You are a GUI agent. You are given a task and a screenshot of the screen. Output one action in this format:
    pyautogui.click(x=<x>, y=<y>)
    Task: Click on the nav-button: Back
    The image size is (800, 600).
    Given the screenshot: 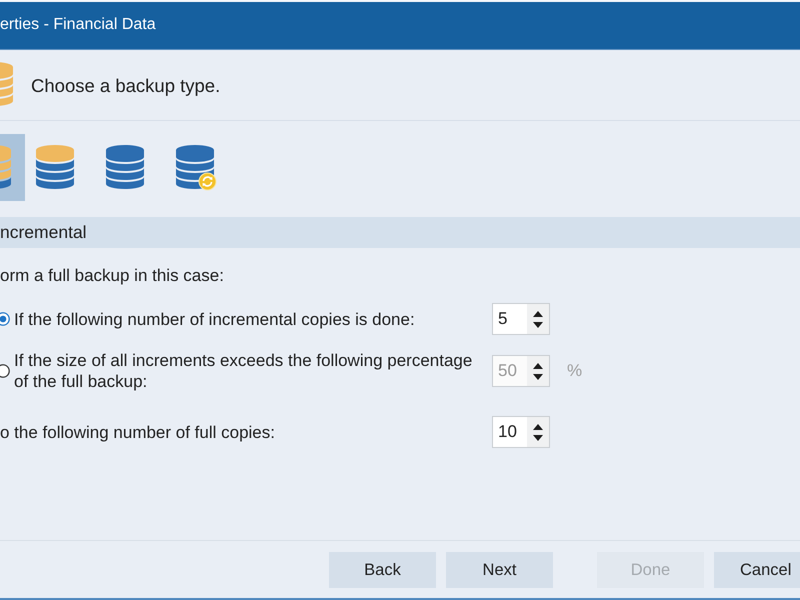 What is the action you would take?
    pyautogui.click(x=382, y=570)
    